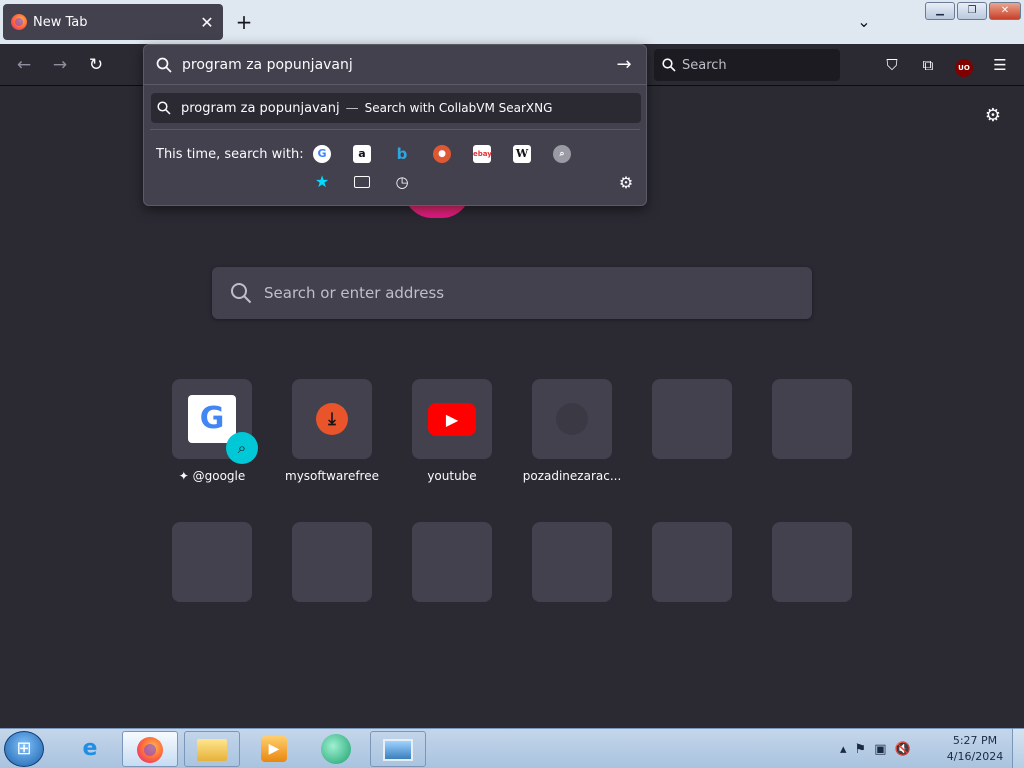 The image size is (1024, 768). Describe the element at coordinates (964, 68) in the screenshot. I see `ublock-icon: UO` at that location.